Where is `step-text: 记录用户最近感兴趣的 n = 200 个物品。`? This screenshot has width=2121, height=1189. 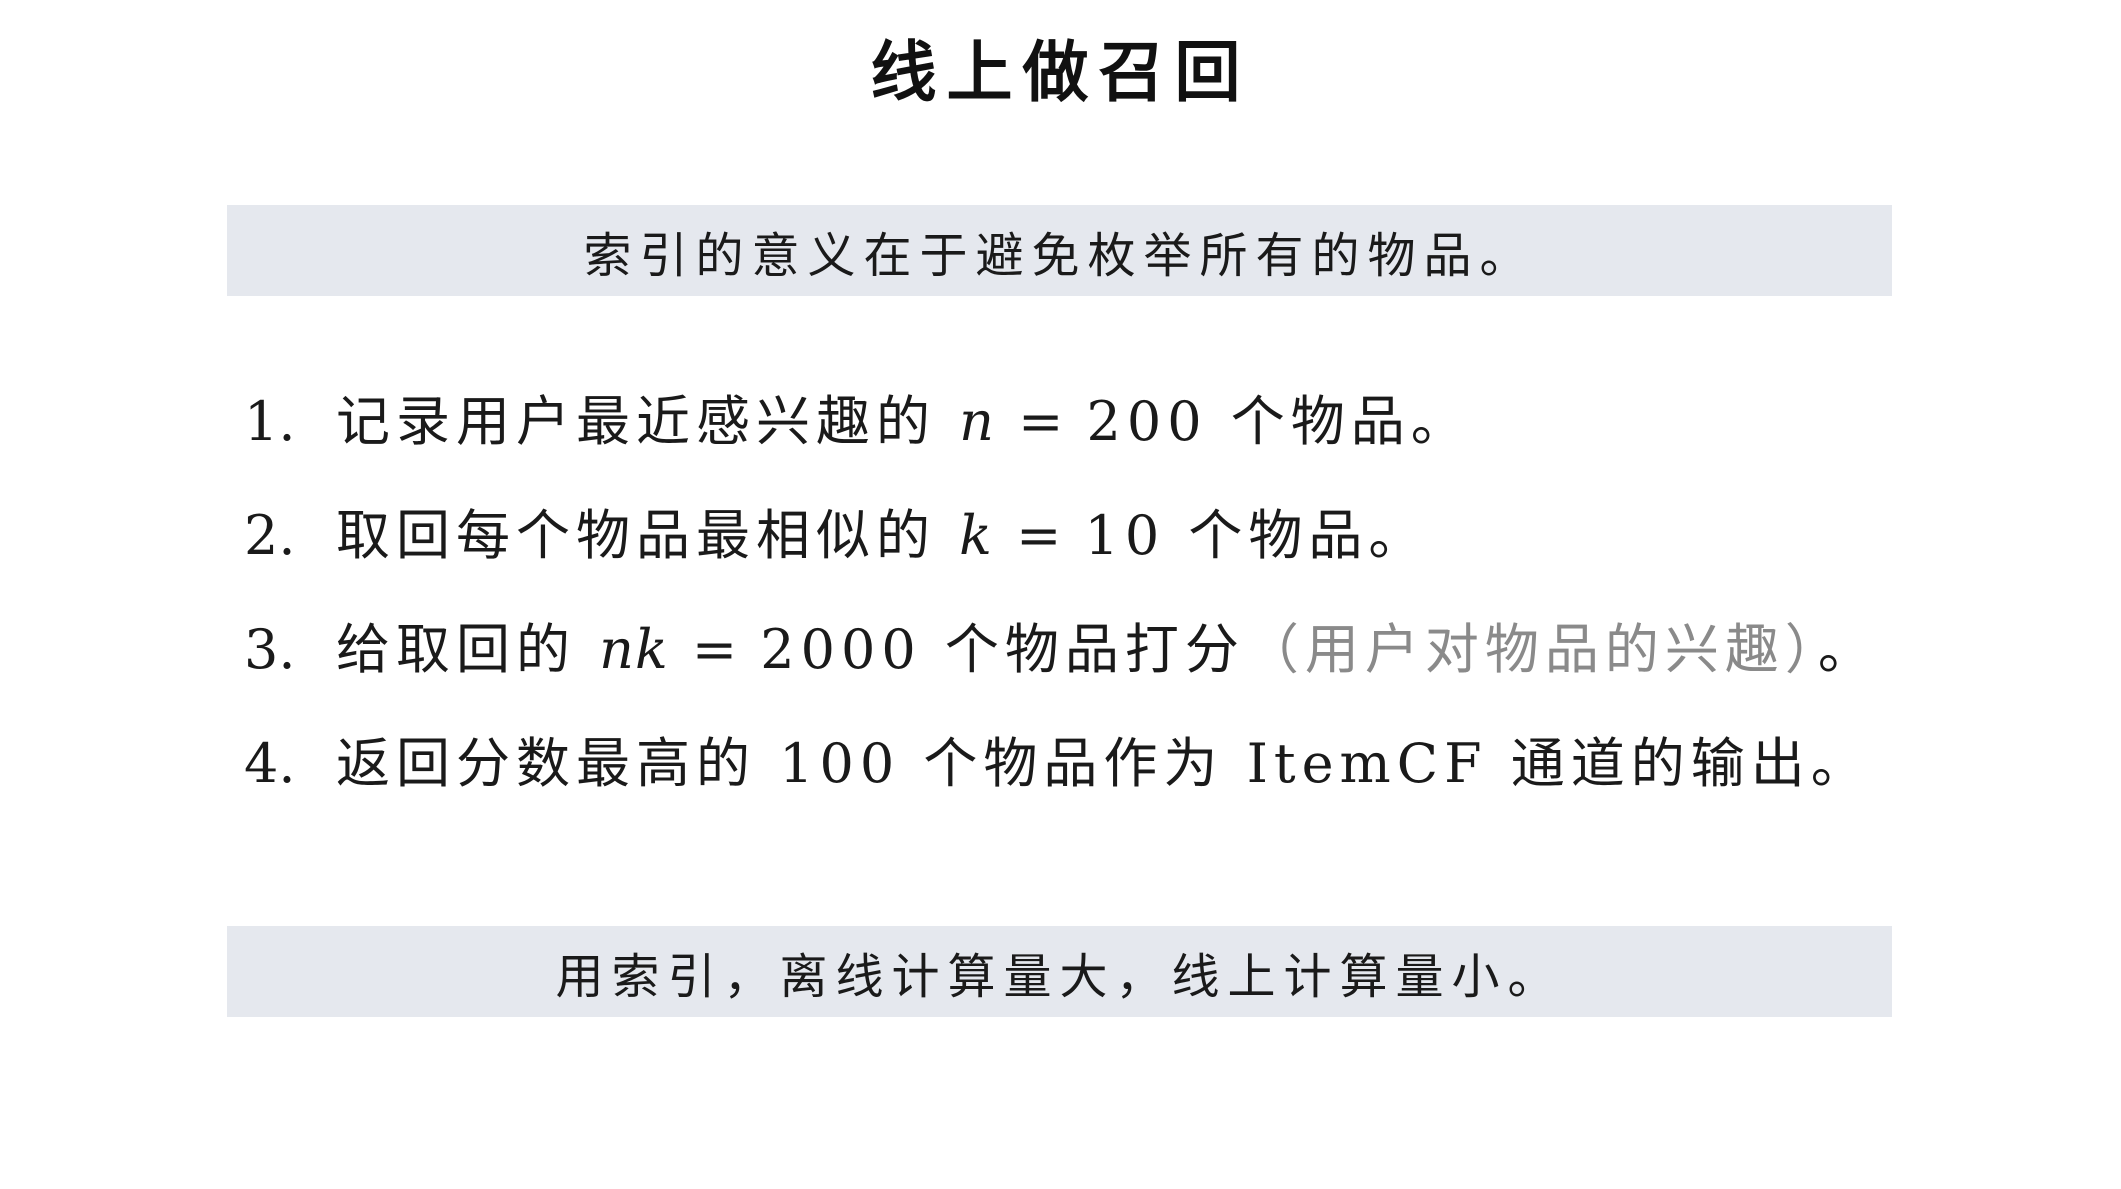
step-text: 记录用户最近感兴趣的 n = 200 个物品。 is located at coordinates (903, 422).